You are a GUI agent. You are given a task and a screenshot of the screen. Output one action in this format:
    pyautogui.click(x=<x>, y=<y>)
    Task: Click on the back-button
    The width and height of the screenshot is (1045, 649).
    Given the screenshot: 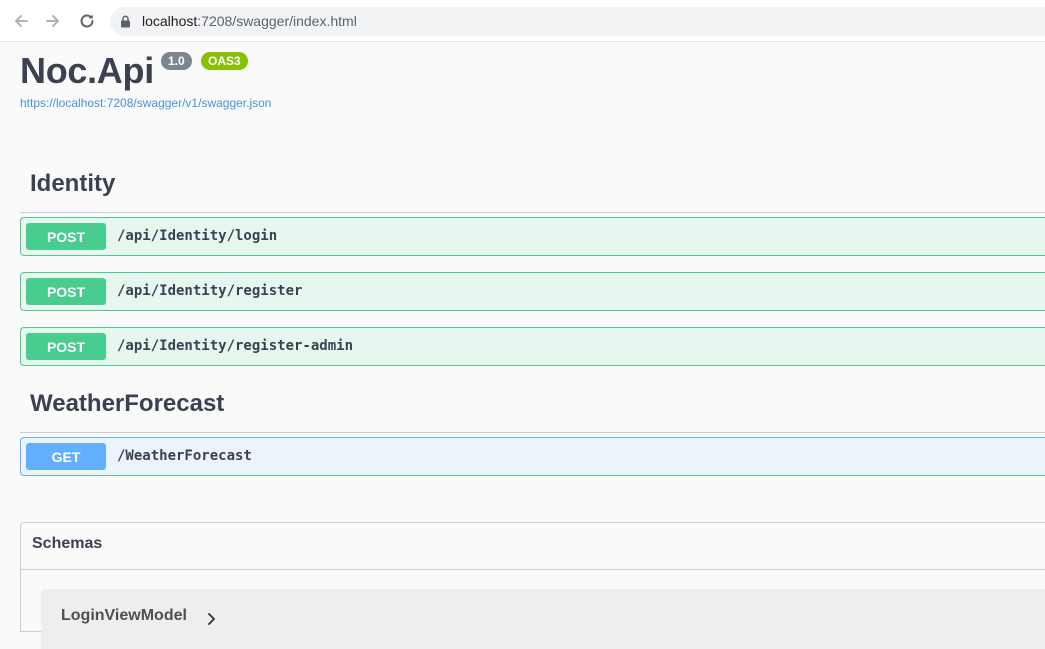 What is the action you would take?
    pyautogui.click(x=21, y=21)
    